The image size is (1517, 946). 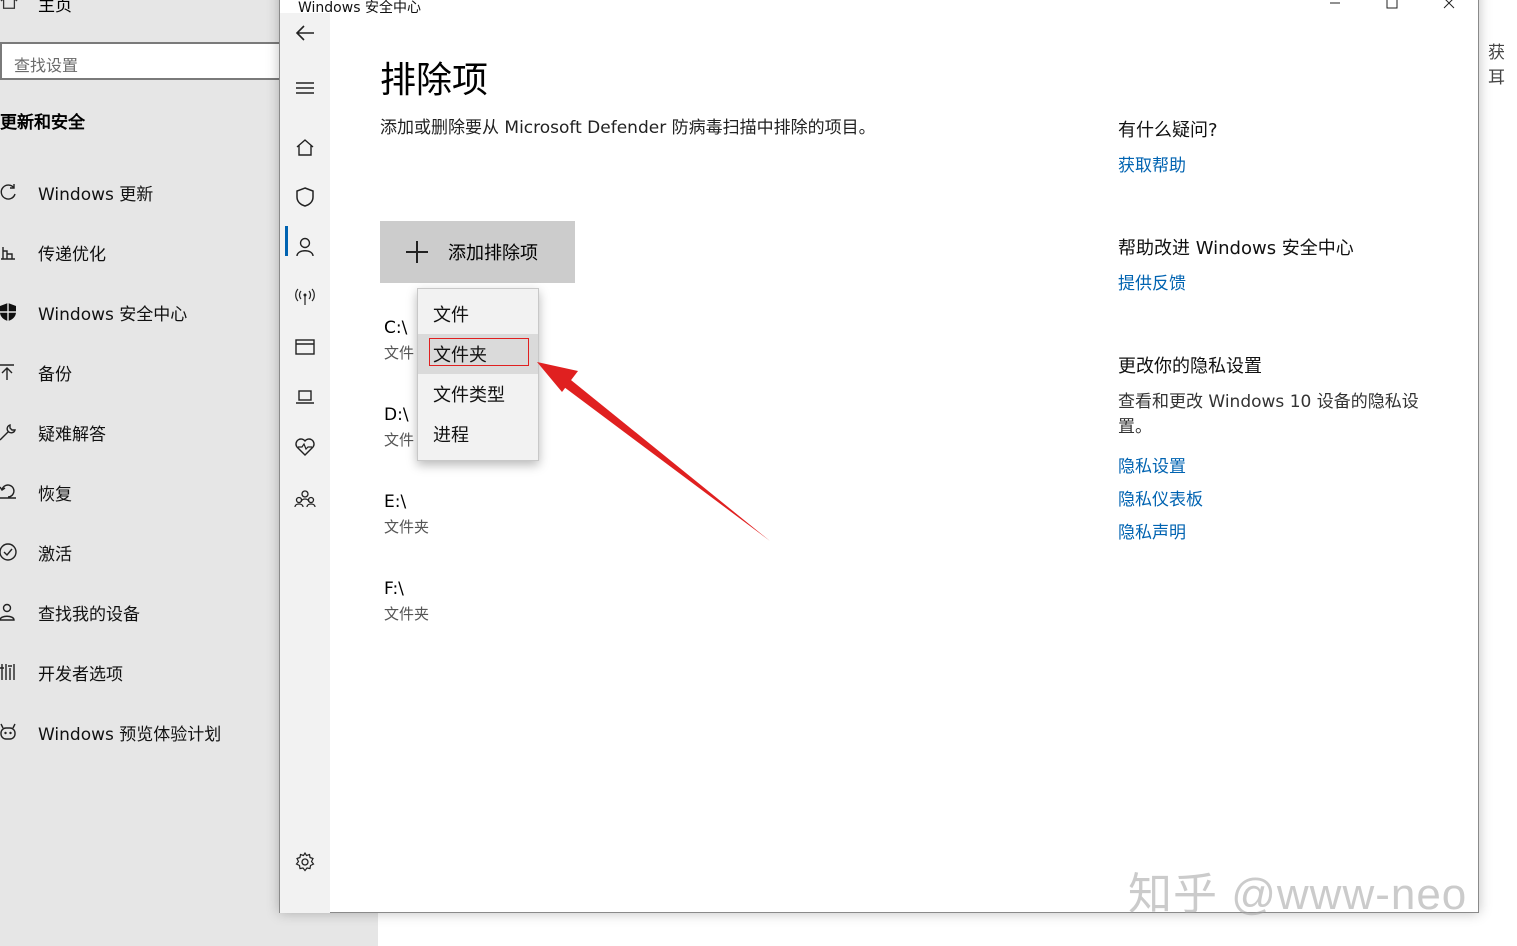 What do you see at coordinates (80, 674) in the screenshot?
I see `nav-item-label: 开发者选项` at bounding box center [80, 674].